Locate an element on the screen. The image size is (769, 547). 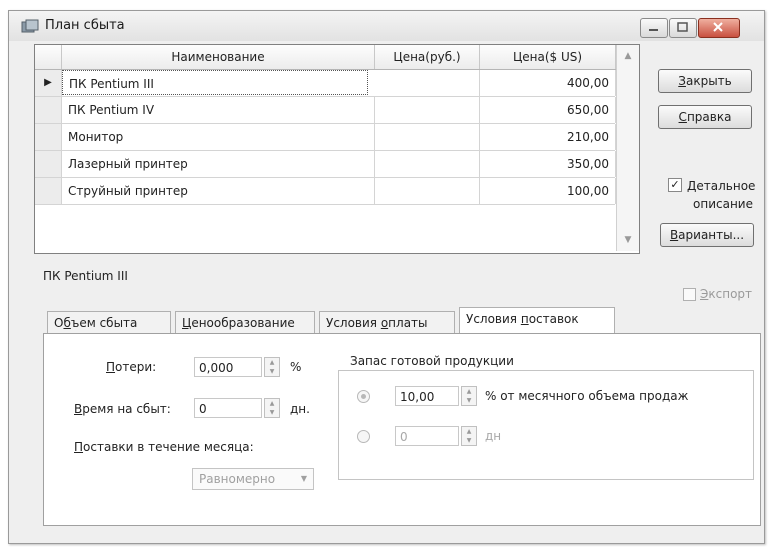
tab-label-post: енообразование is located at coordinates (243, 323).